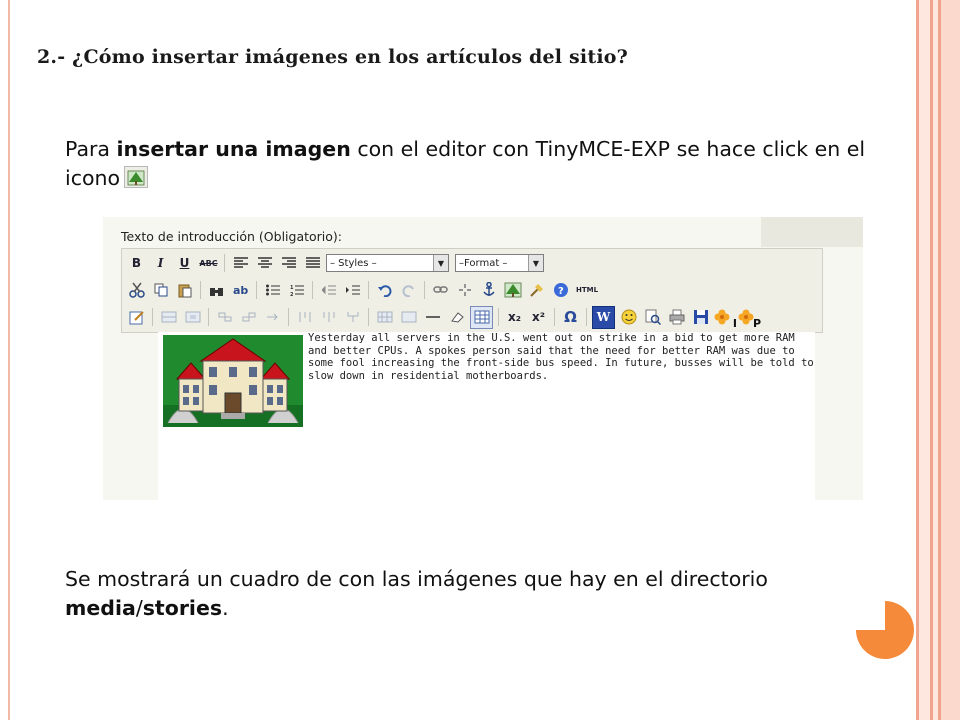 The width and height of the screenshot is (960, 720). What do you see at coordinates (292, 294) in the screenshot?
I see `svg-text: 2` at bounding box center [292, 294].